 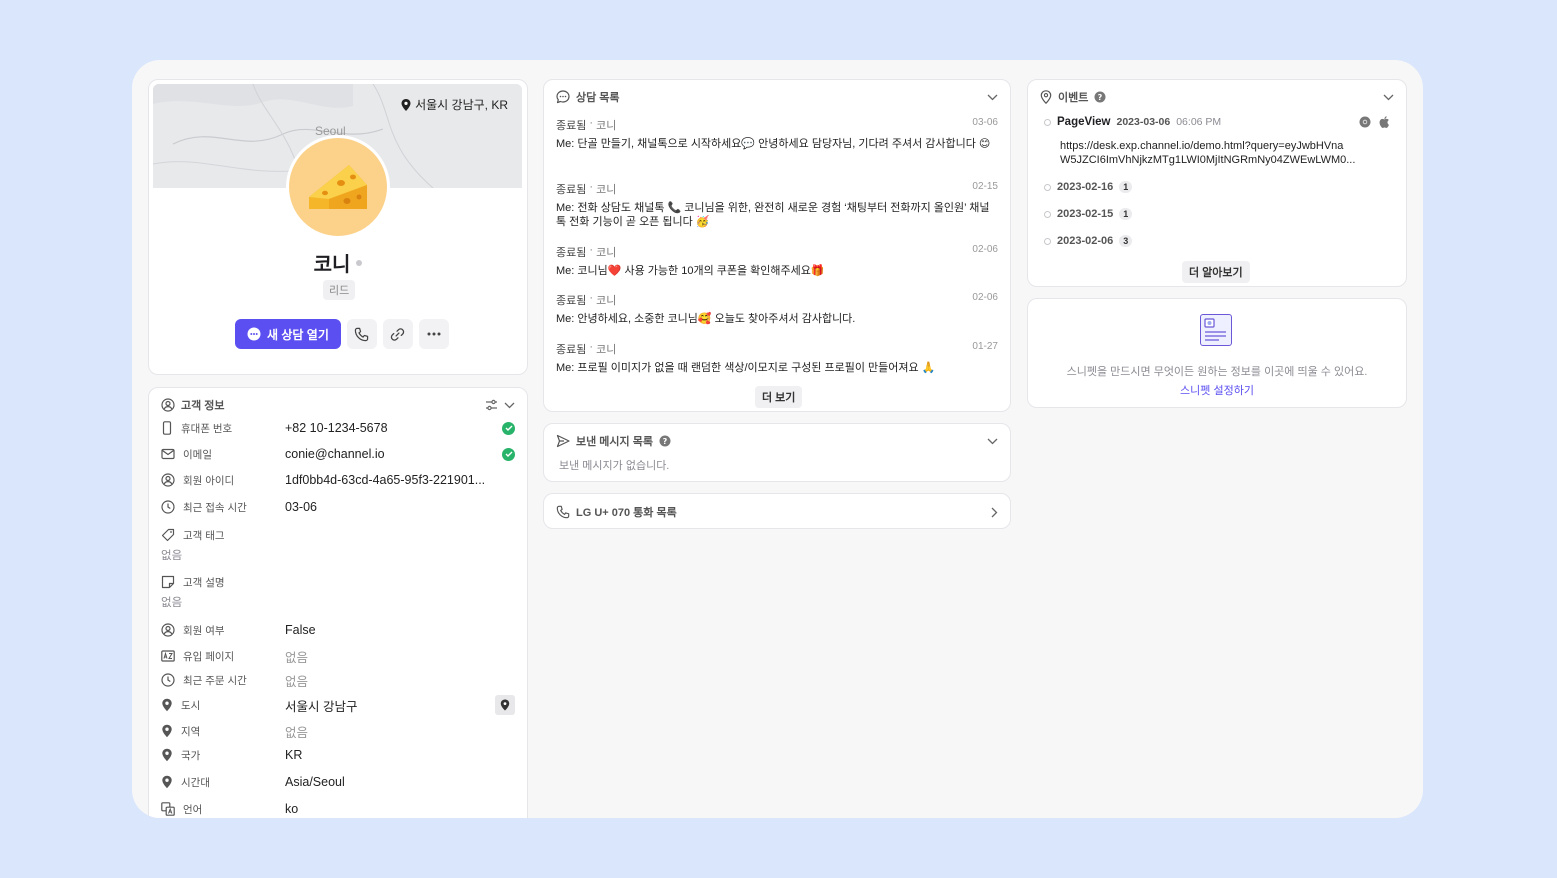 I want to click on mail-icon, so click(x=168, y=454).